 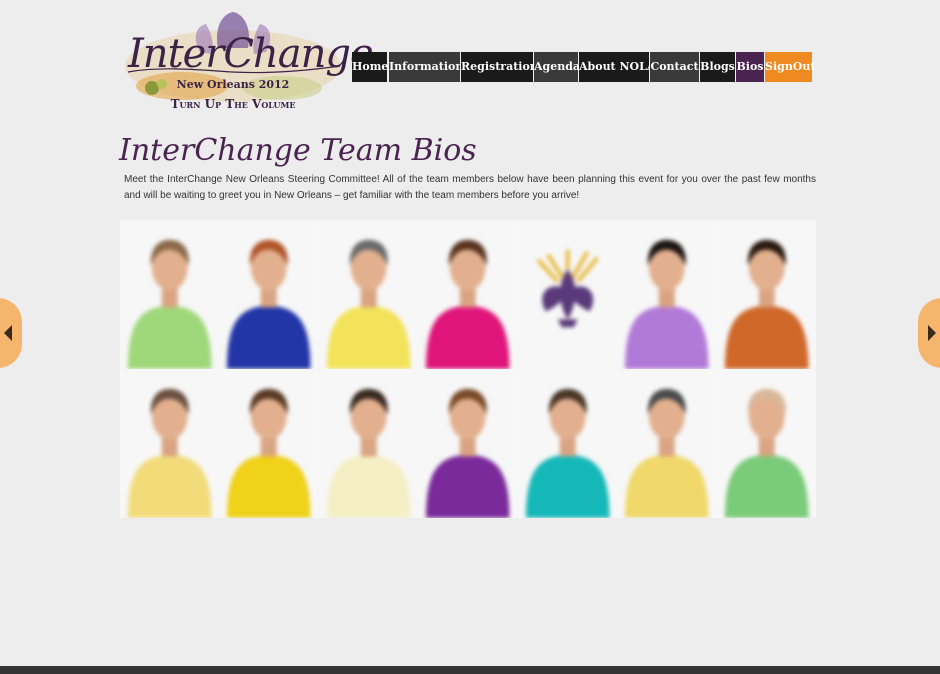 I want to click on logo-title: InterChange, so click(x=251, y=54).